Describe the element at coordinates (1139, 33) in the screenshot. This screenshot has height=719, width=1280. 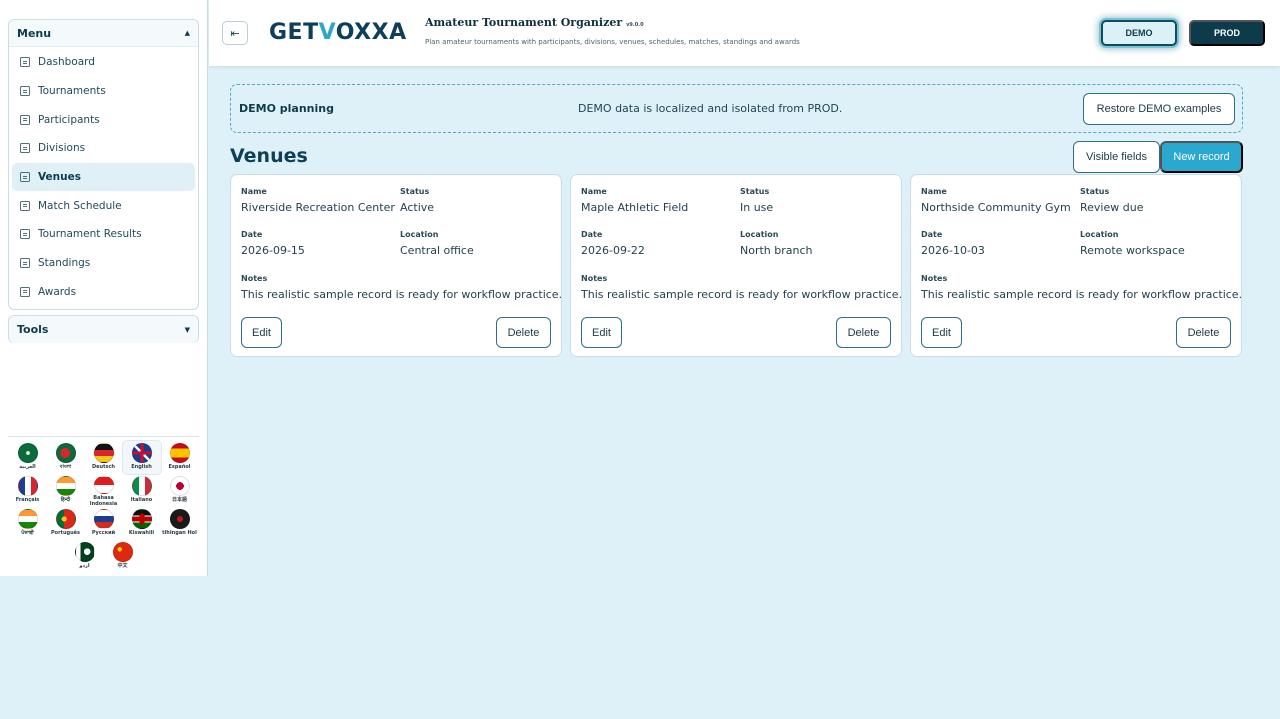
I see `demo-environment-button: DEMO` at that location.